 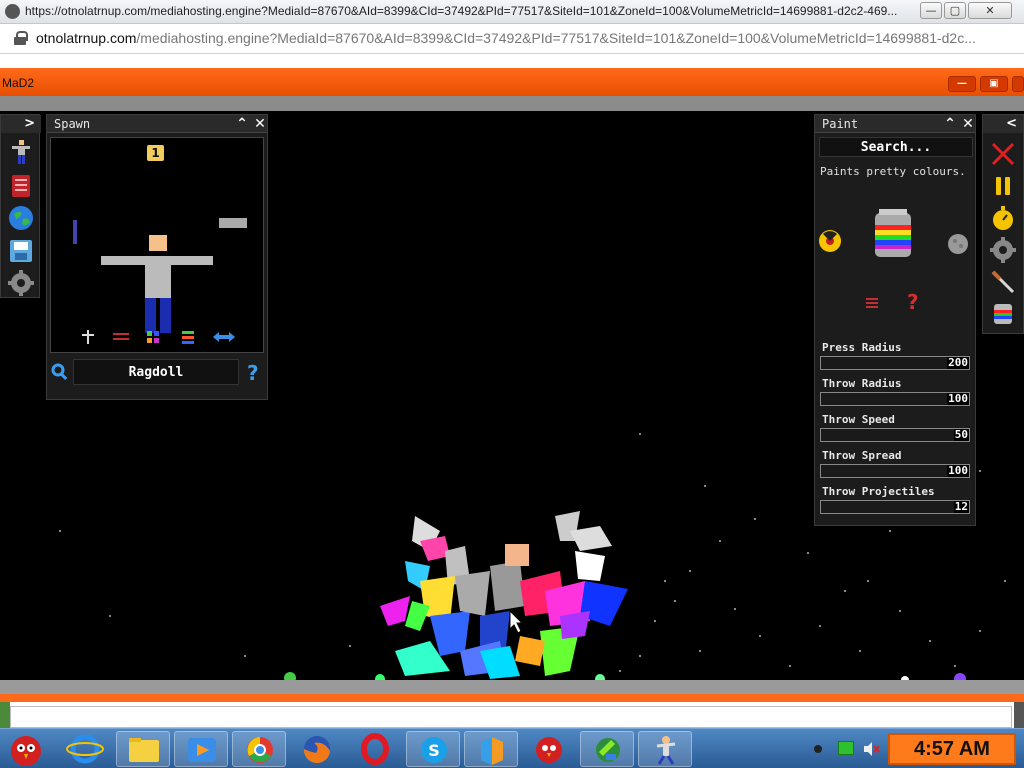 What do you see at coordinates (143, 749) in the screenshot?
I see `file-explorer-icon` at bounding box center [143, 749].